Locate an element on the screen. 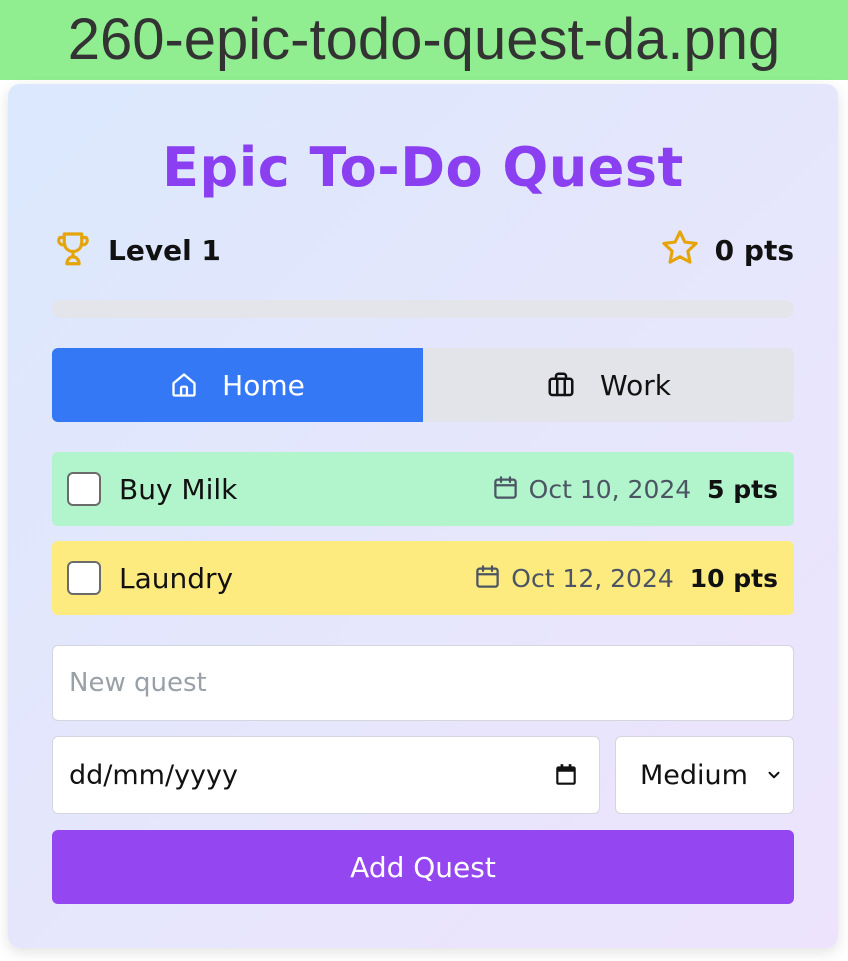 The width and height of the screenshot is (848, 961). tab-home-label: Home is located at coordinates (263, 385).